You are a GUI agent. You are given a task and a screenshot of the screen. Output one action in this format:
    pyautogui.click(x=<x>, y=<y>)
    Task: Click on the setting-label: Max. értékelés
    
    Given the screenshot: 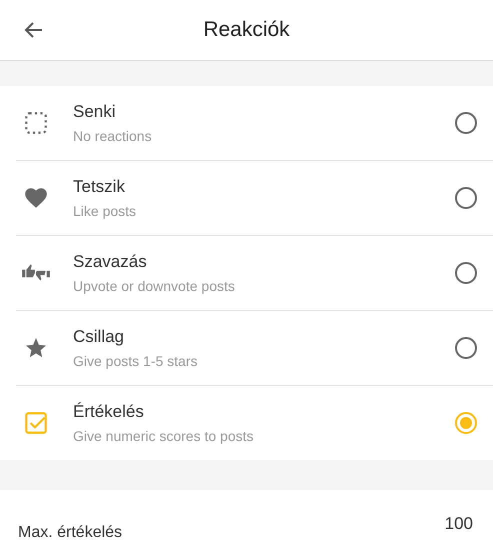 What is the action you would take?
    pyautogui.click(x=70, y=533)
    